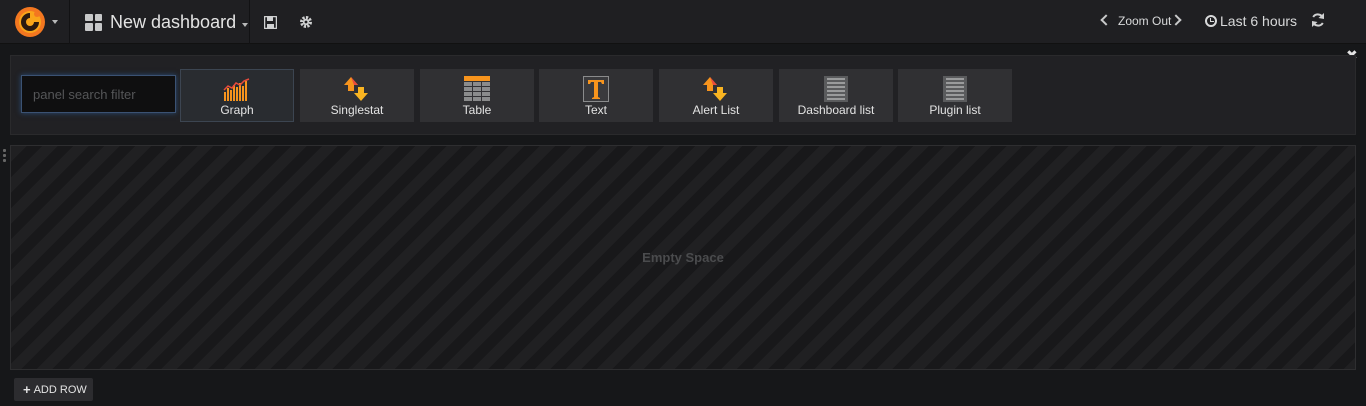 Image resolution: width=1366 pixels, height=406 pixels. What do you see at coordinates (1176, 20) in the screenshot?
I see `chevron-right-icon` at bounding box center [1176, 20].